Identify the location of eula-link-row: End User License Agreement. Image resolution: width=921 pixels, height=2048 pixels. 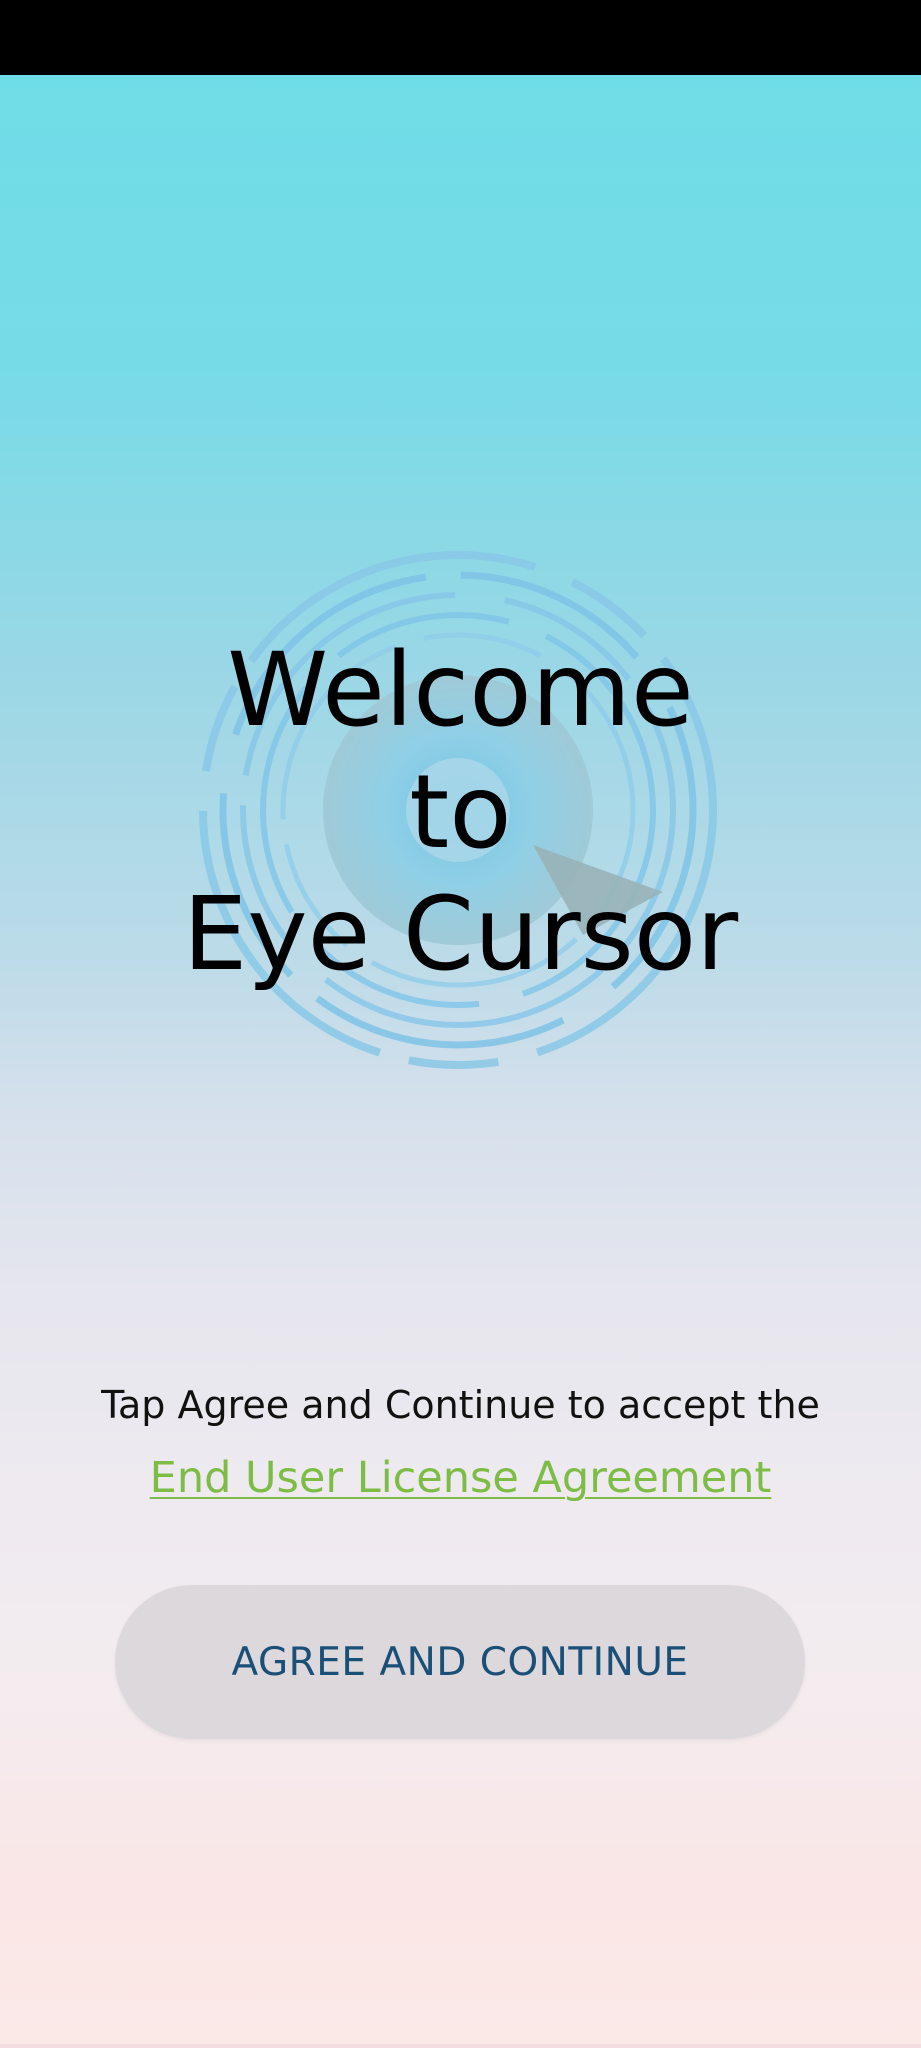
(460, 1478).